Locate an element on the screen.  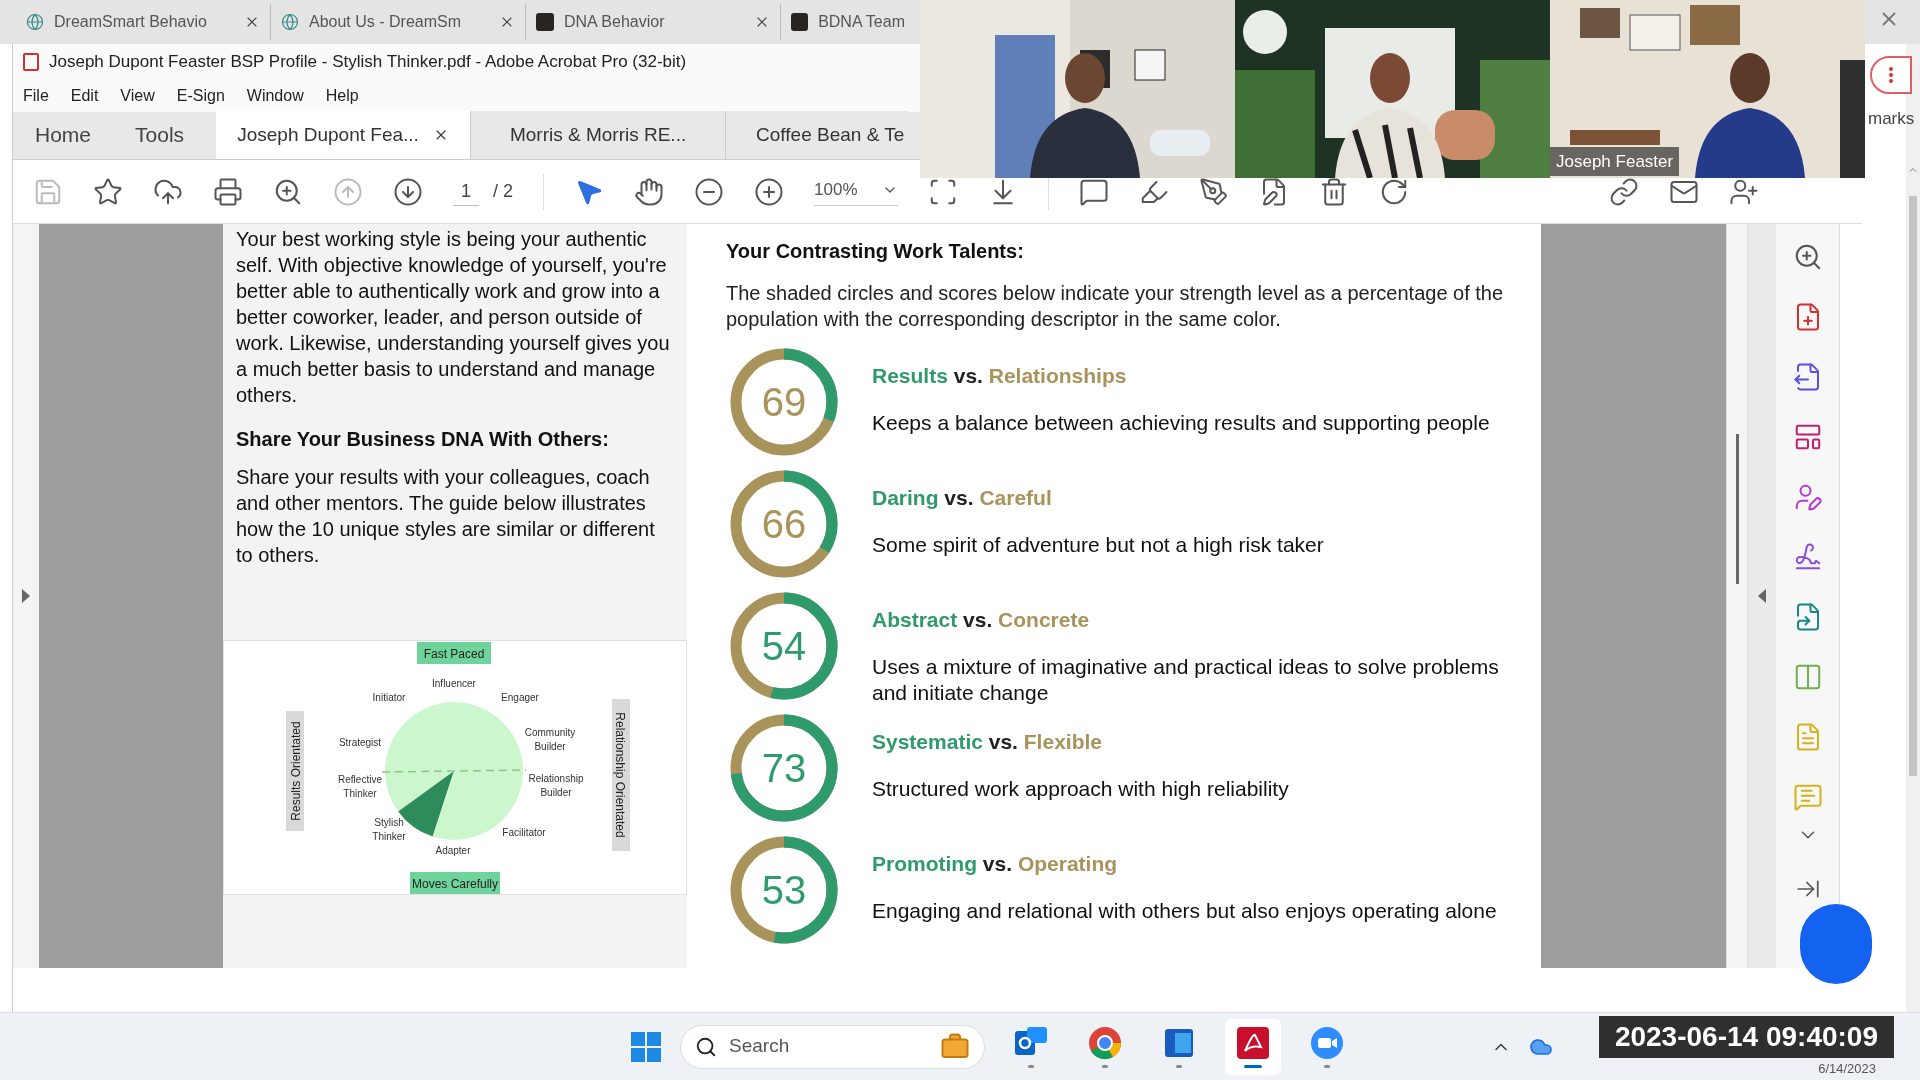
talent-title: Daring vs. Careful is located at coordinates (962, 498).